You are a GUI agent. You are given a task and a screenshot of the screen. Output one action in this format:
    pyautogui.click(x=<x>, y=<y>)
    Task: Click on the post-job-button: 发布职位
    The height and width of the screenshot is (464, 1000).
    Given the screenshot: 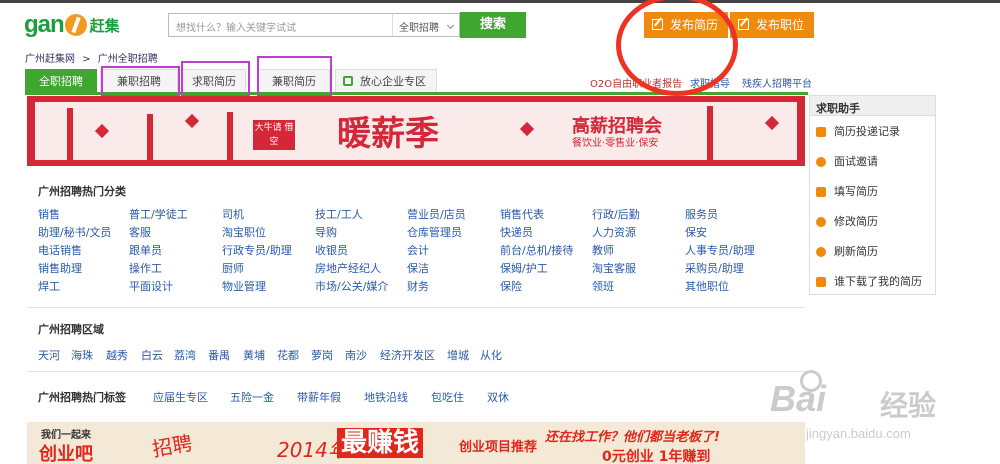 What is the action you would take?
    pyautogui.click(x=772, y=25)
    